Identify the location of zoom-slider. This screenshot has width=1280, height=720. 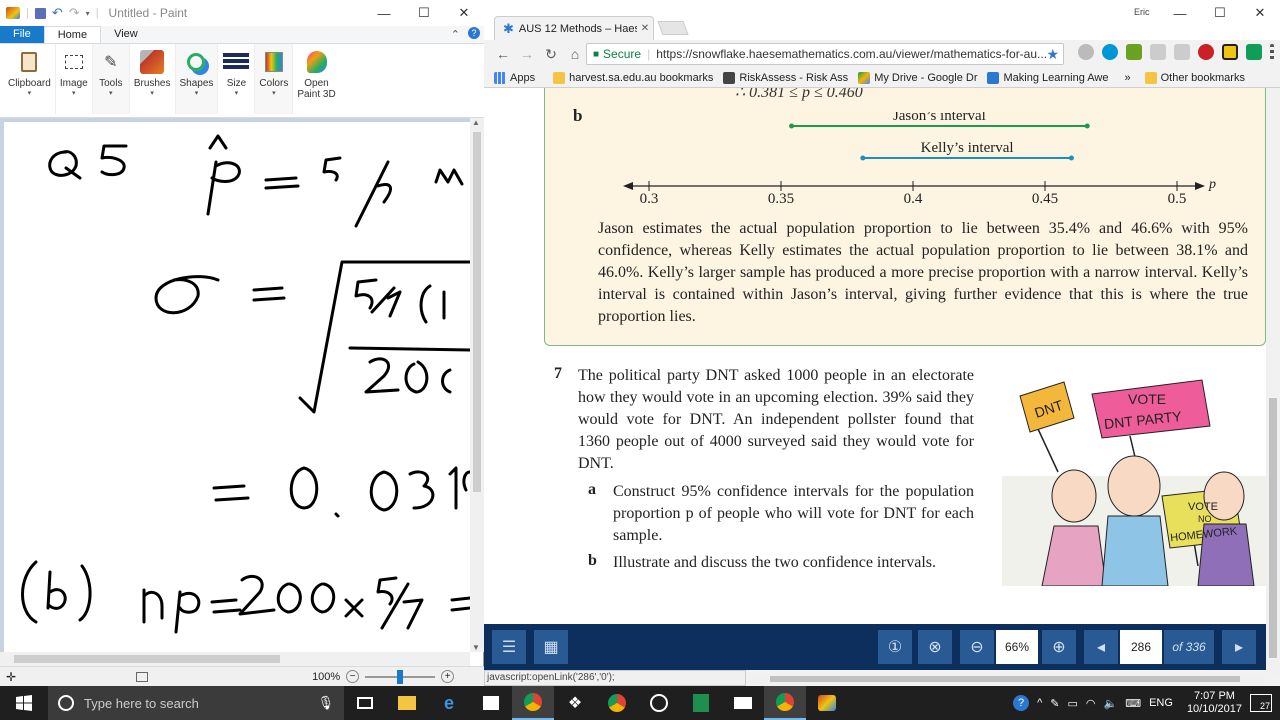
(400, 676).